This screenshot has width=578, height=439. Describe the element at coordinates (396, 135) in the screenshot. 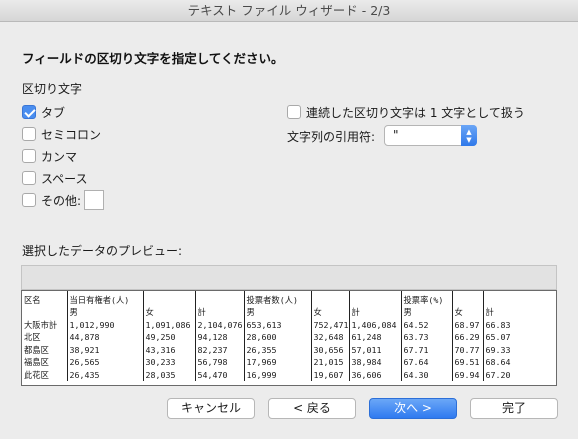

I see `text-qualifier-value: "` at that location.